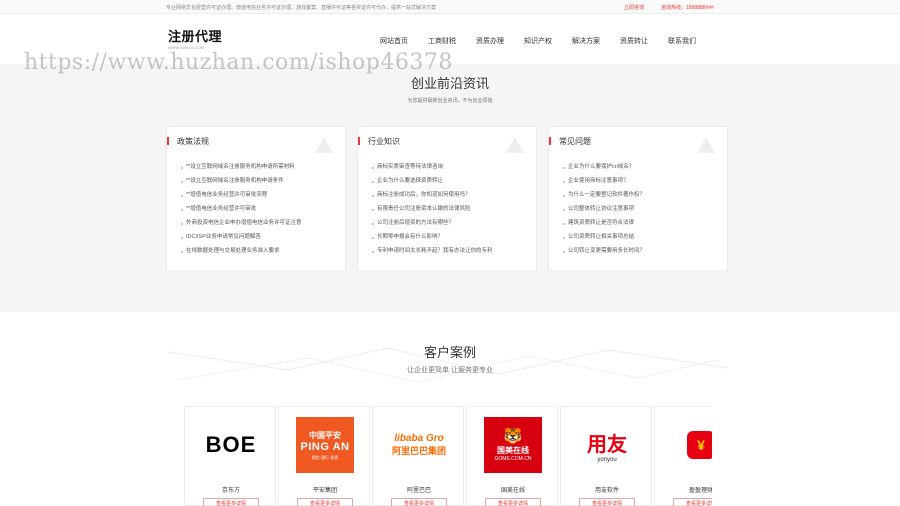  Describe the element at coordinates (570, 141) in the screenshot. I see `card-heading: 常见问题` at that location.